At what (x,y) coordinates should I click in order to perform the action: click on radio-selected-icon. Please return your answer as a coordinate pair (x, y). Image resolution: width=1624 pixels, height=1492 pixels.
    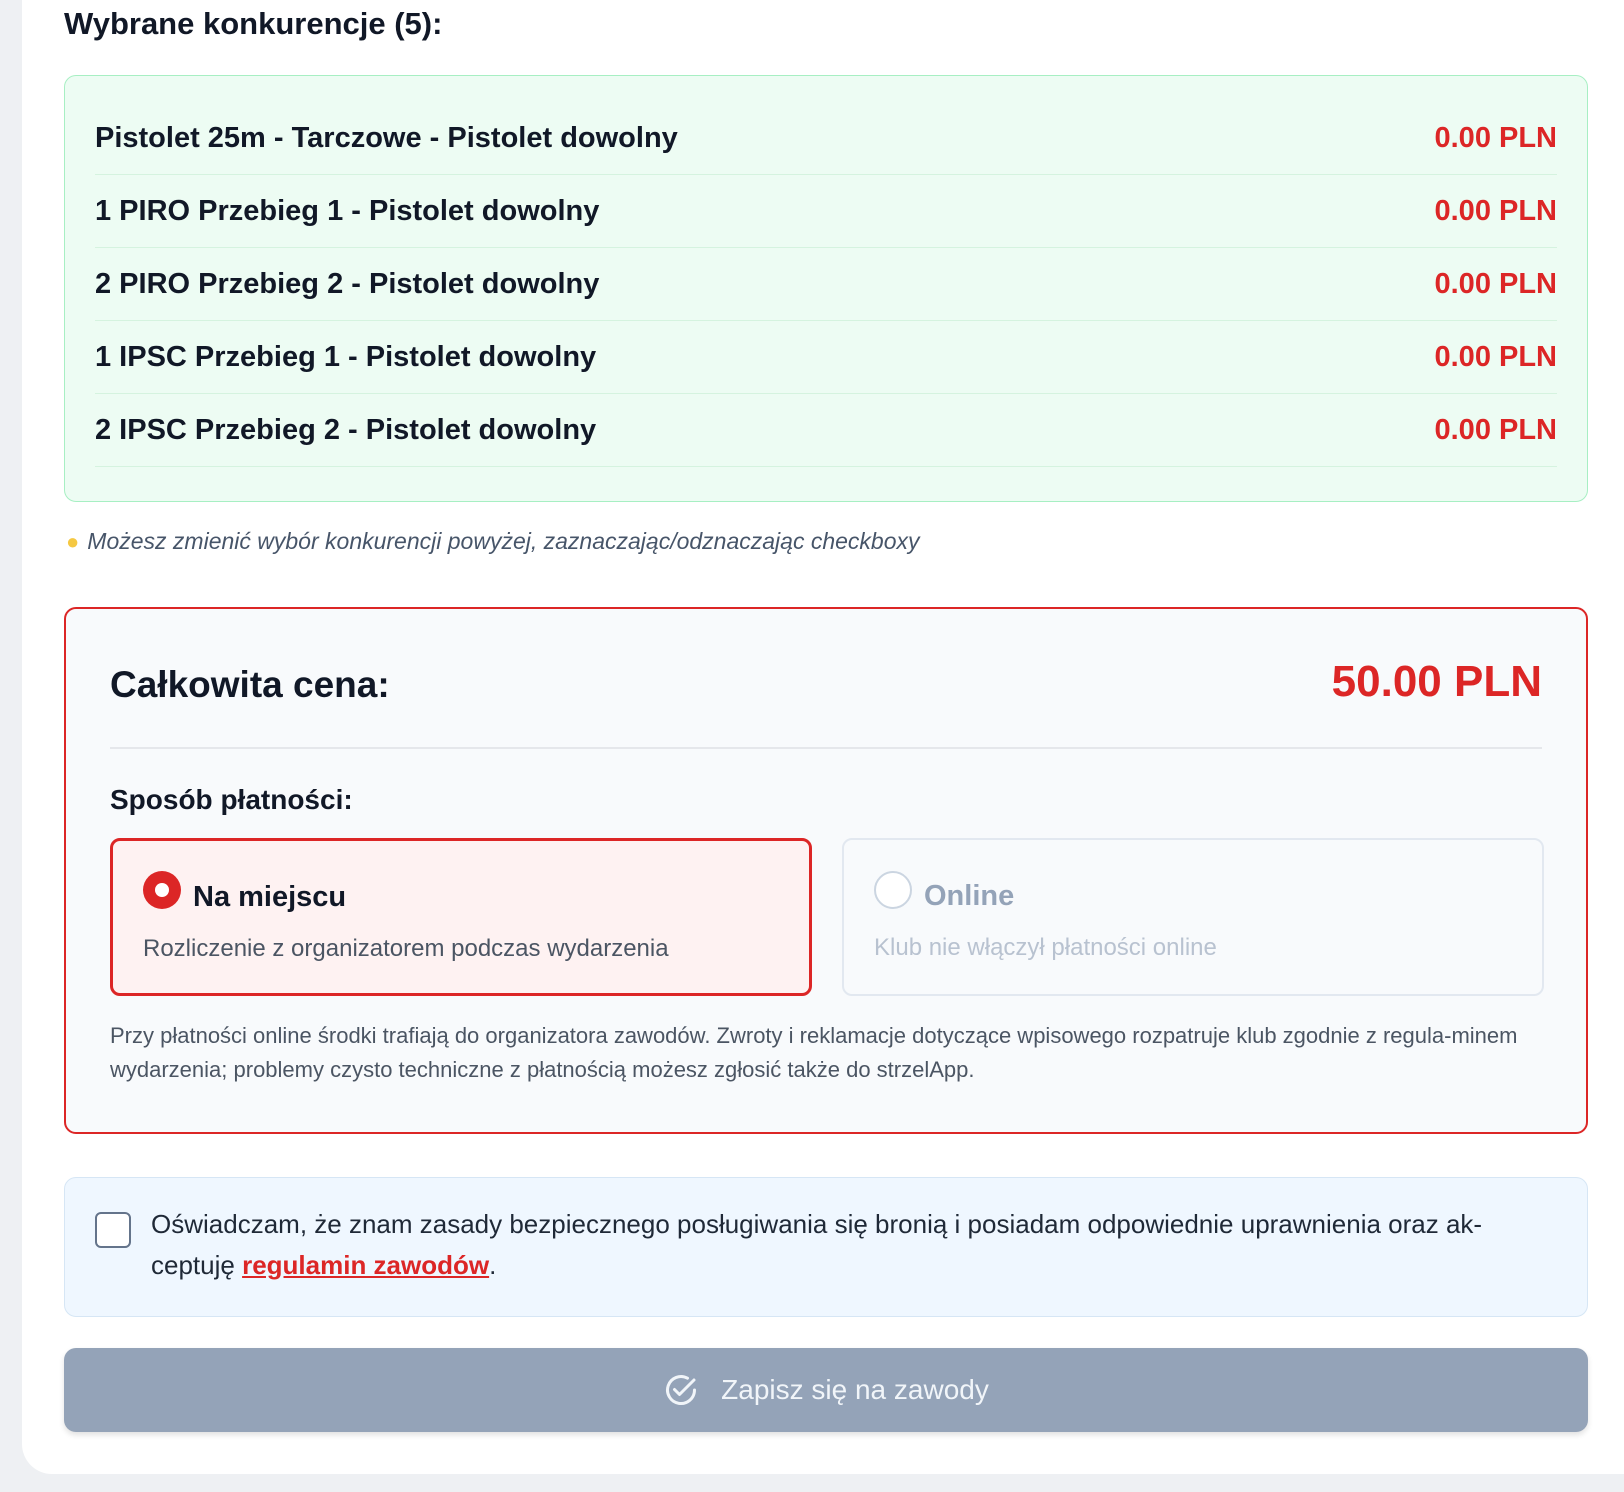
    Looking at the image, I should click on (162, 890).